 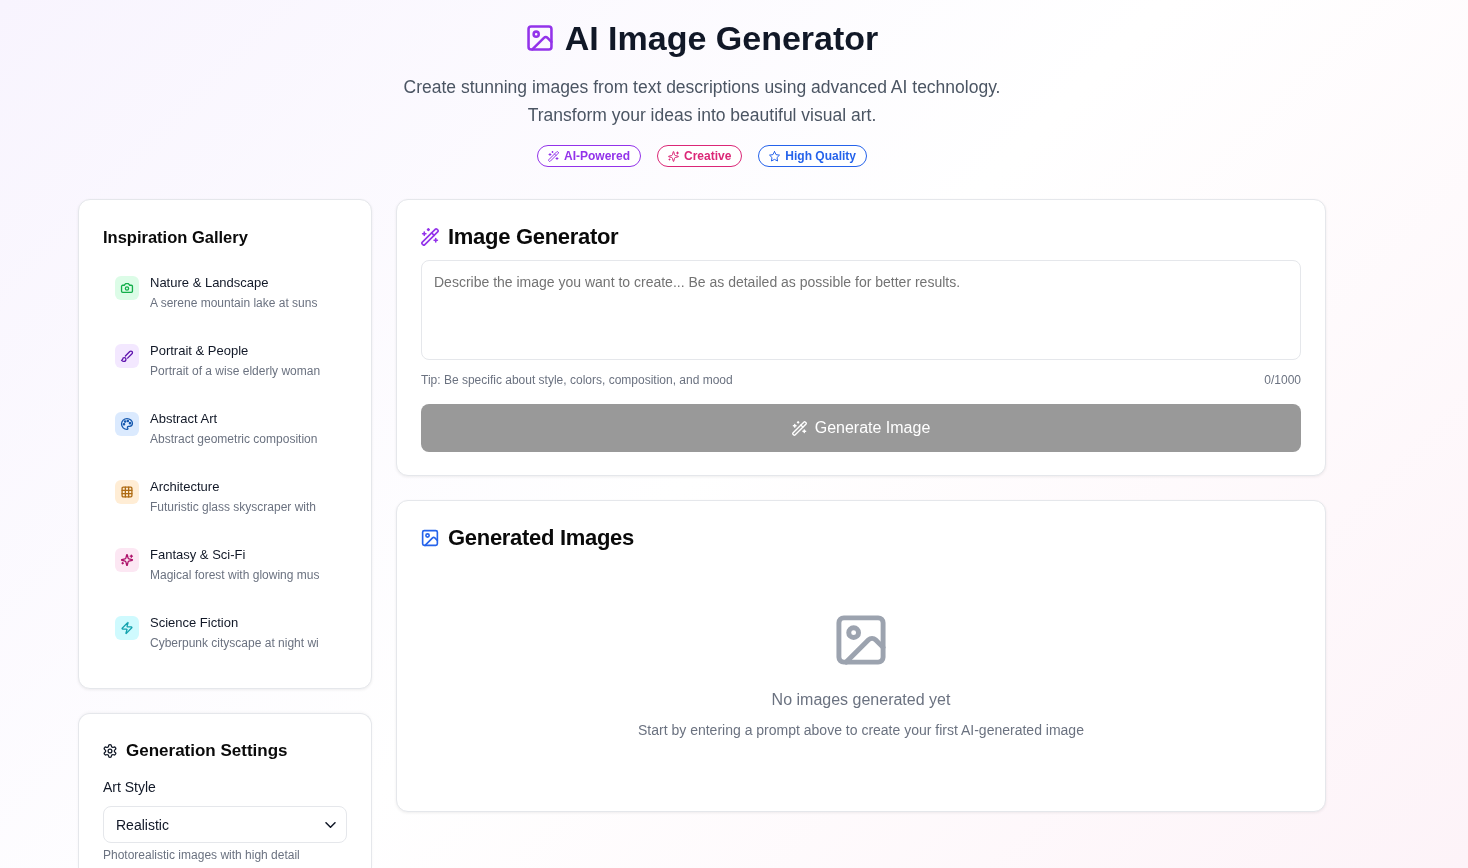 What do you see at coordinates (110, 751) in the screenshot?
I see `settings-icon` at bounding box center [110, 751].